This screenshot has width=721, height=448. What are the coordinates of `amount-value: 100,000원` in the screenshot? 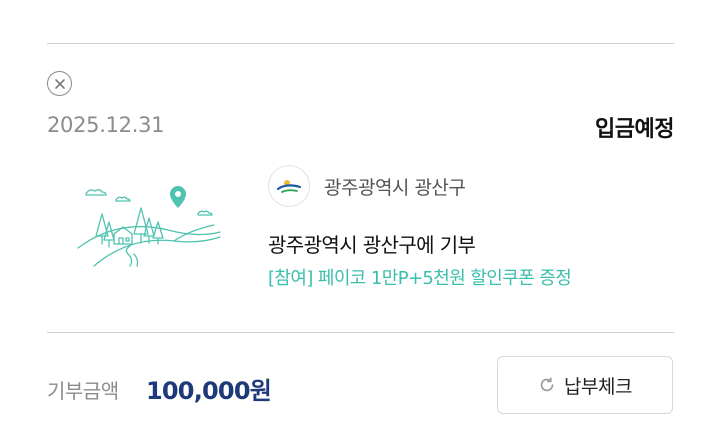 It's located at (209, 391).